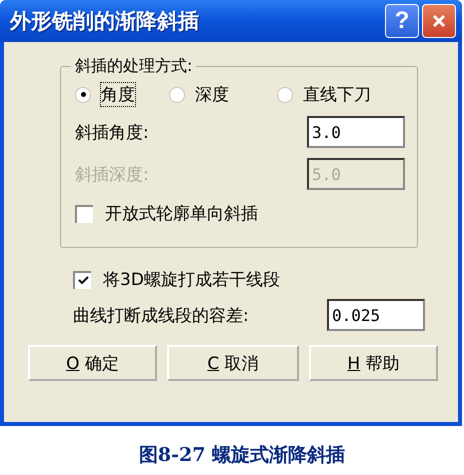  Describe the element at coordinates (402, 21) in the screenshot. I see `help-button: ?` at that location.